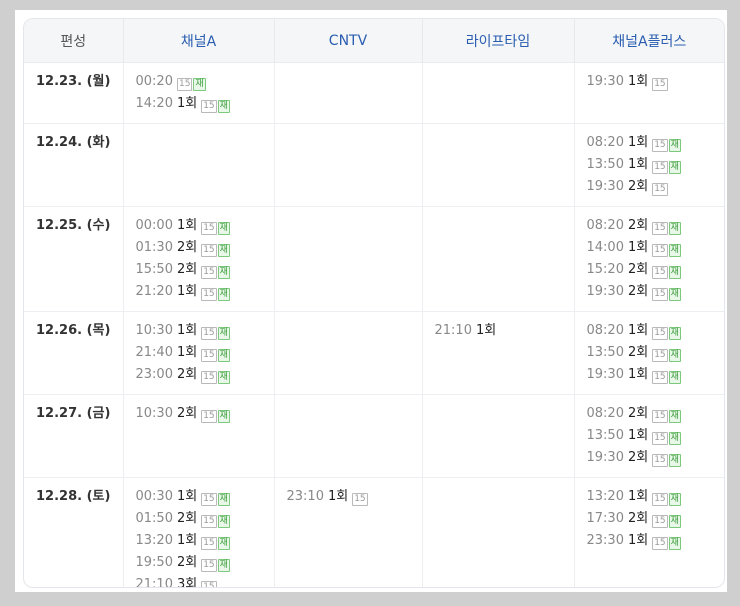 The height and width of the screenshot is (606, 740). Describe the element at coordinates (154, 518) in the screenshot. I see `air-time: 01:50` at that location.